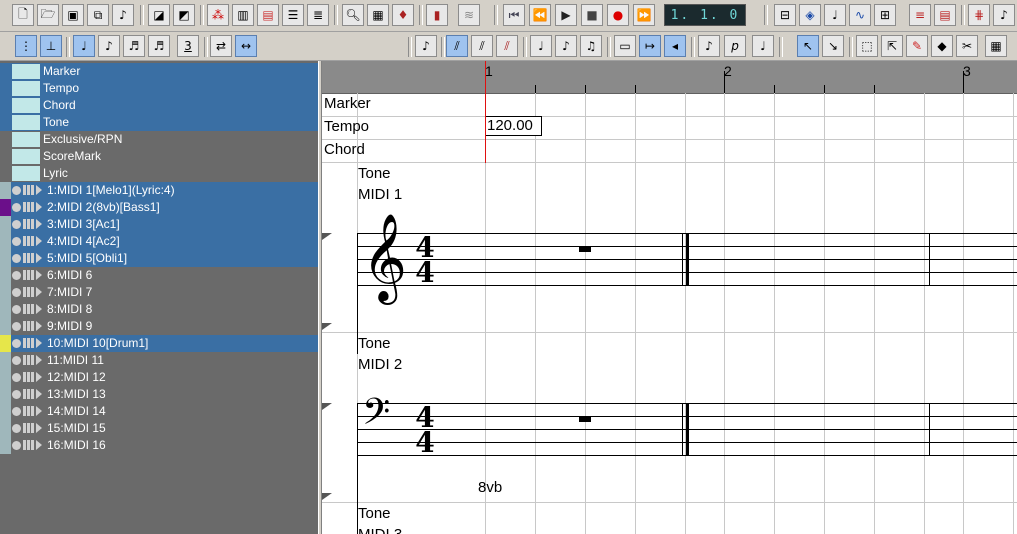  I want to click on triplet-icon: 3, so click(188, 46).